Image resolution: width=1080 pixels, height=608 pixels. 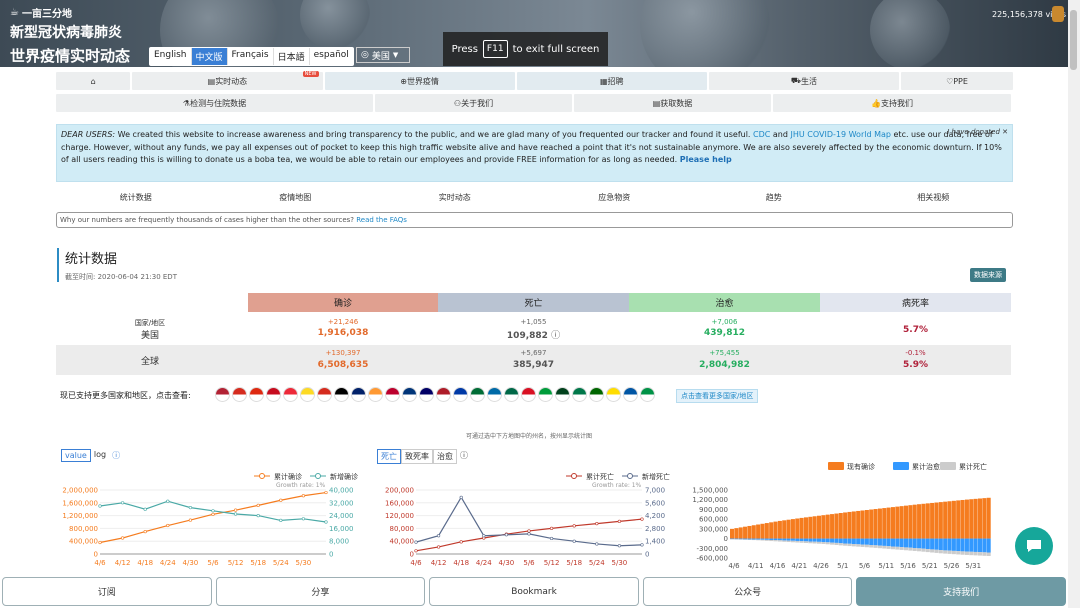 I want to click on ca-flag, so click(x=239, y=394).